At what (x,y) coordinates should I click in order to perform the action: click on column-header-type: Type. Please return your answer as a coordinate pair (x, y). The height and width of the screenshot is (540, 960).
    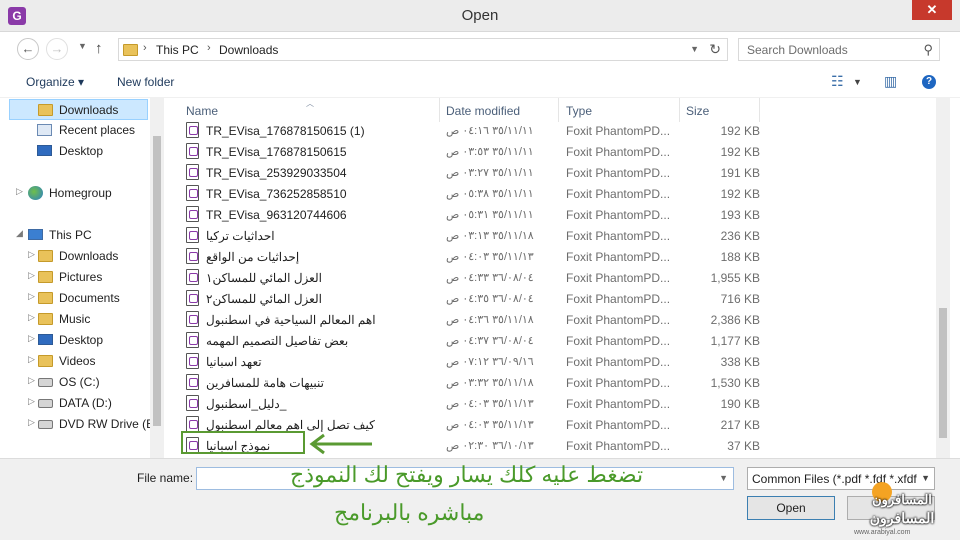
    Looking at the image, I should click on (579, 111).